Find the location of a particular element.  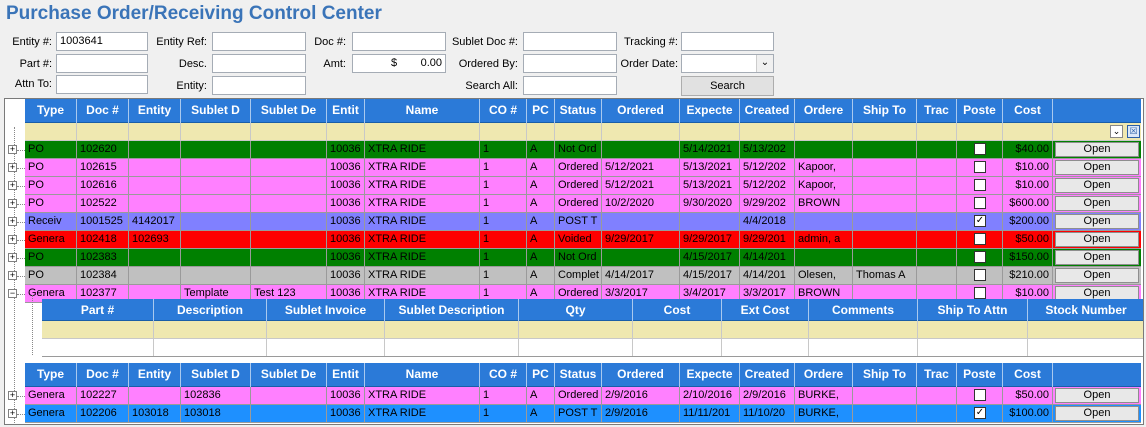

filter-clear-icon: ☒ is located at coordinates (1133, 131).